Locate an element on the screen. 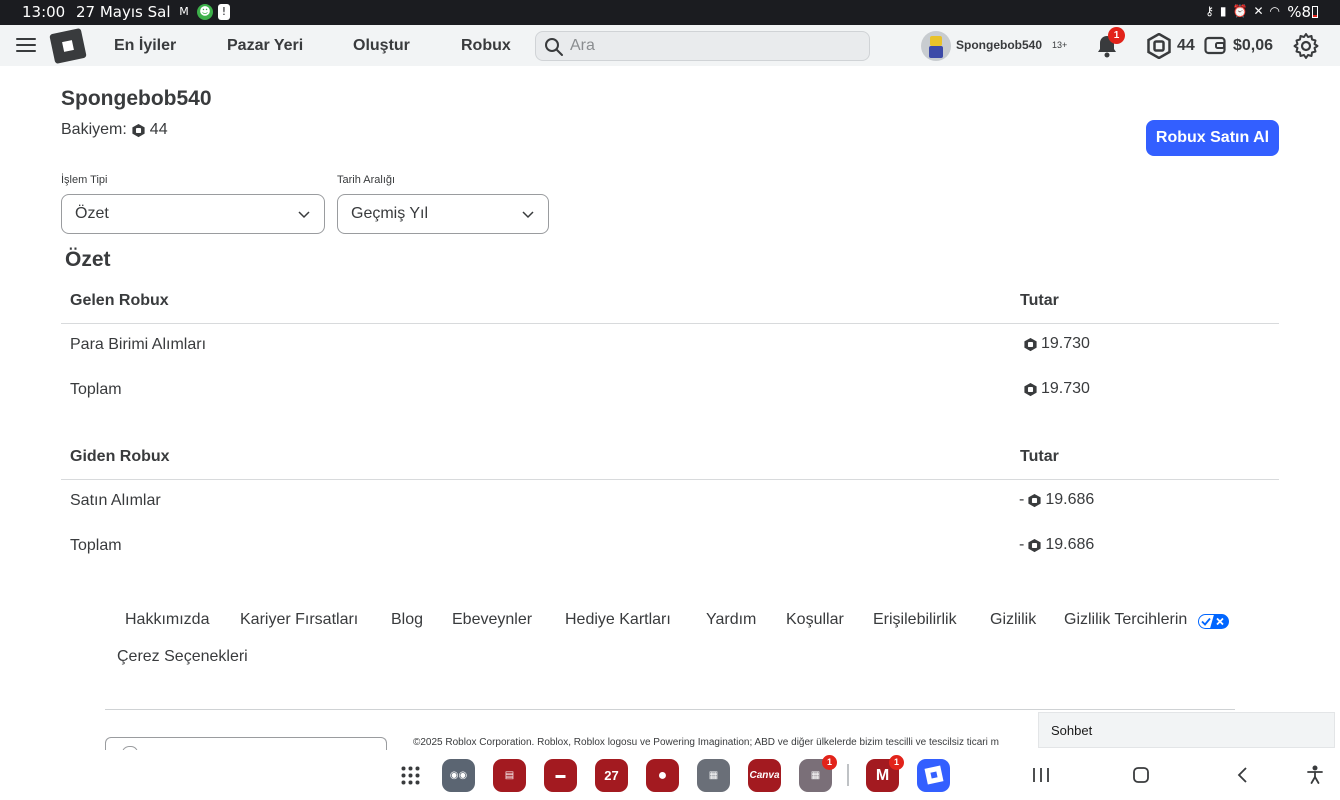 The width and height of the screenshot is (1340, 800). nav-link-marketplace: Pazar Yeri is located at coordinates (265, 46).